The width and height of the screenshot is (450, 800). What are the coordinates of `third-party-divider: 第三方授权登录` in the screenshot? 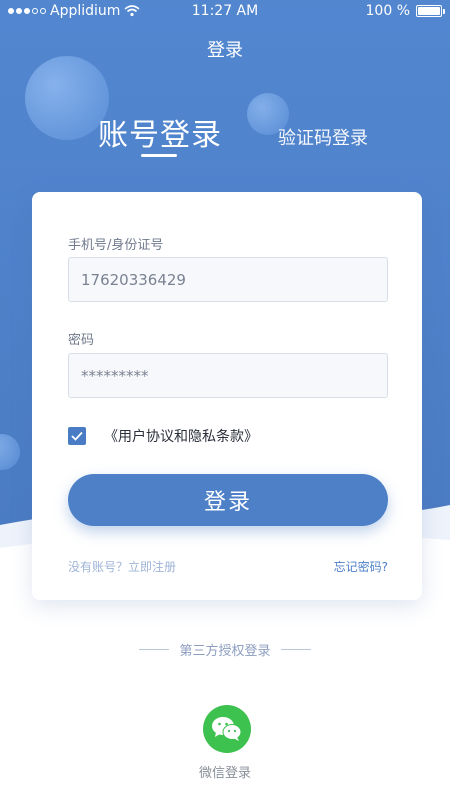 It's located at (225, 649).